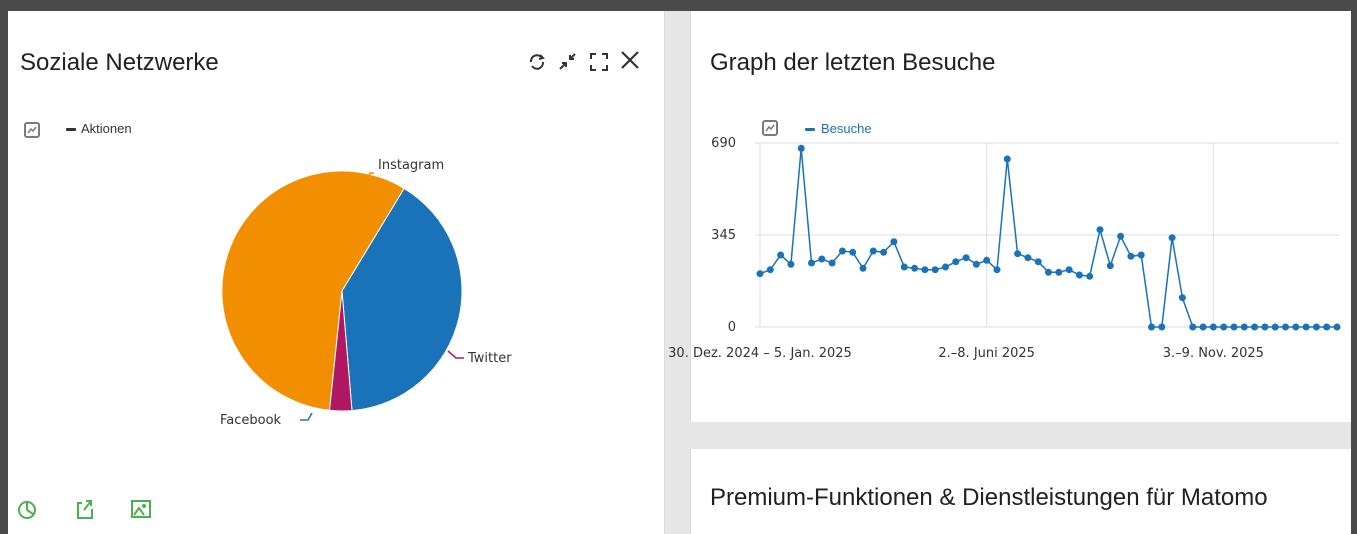 The height and width of the screenshot is (534, 1357). Describe the element at coordinates (678, 5) in the screenshot. I see `window-frame-top` at that location.